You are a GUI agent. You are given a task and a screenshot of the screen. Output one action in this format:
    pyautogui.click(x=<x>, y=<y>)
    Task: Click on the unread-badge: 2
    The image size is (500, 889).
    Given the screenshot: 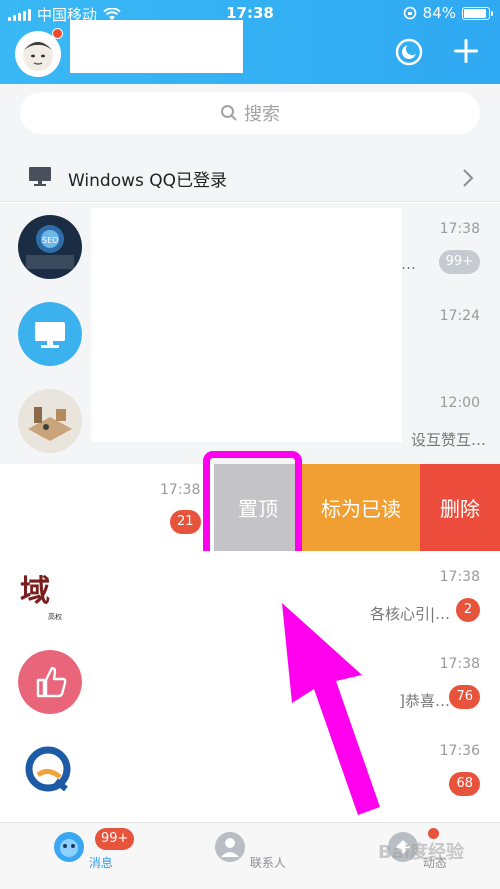 What is the action you would take?
    pyautogui.click(x=468, y=610)
    